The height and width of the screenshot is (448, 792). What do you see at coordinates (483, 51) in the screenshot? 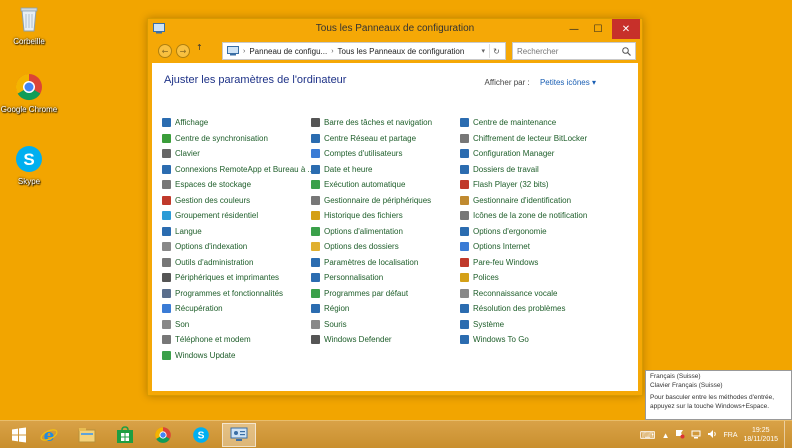
I see `chevron-down-icon: ▾` at bounding box center [483, 51].